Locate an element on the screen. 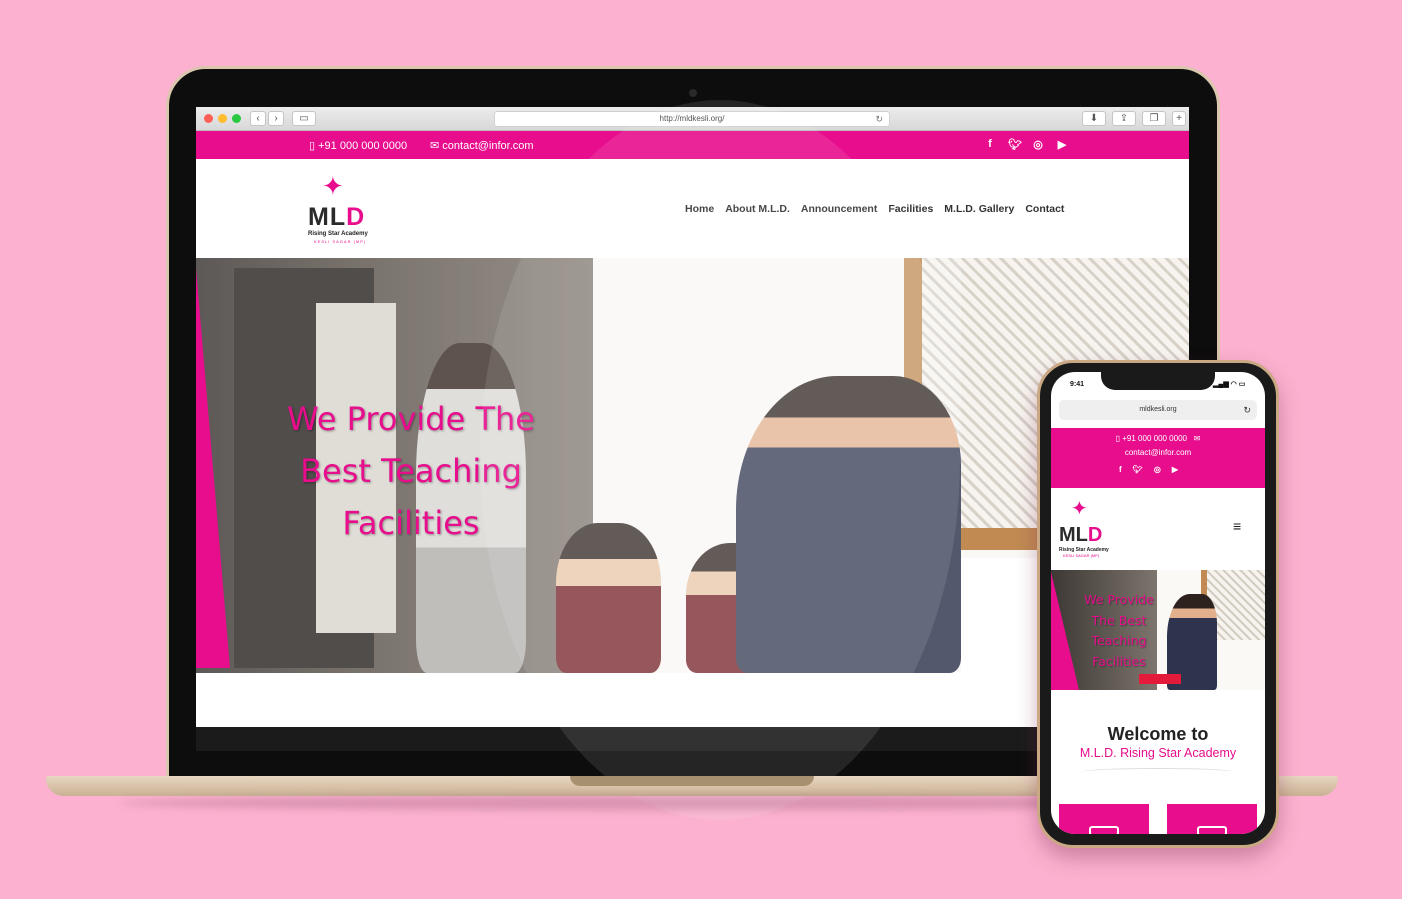  nav-contact: Contact is located at coordinates (1044, 209).